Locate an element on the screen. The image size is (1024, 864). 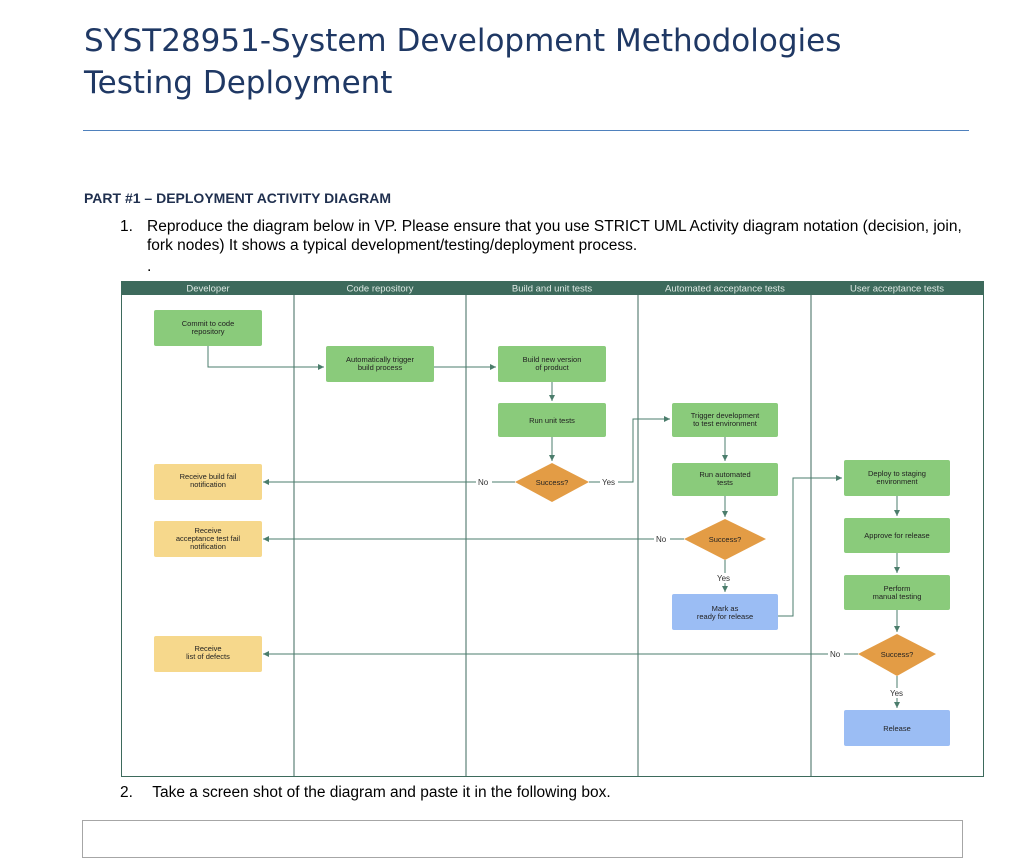
lane-build-unit-tests: Build and unit tests is located at coordinates (552, 289).